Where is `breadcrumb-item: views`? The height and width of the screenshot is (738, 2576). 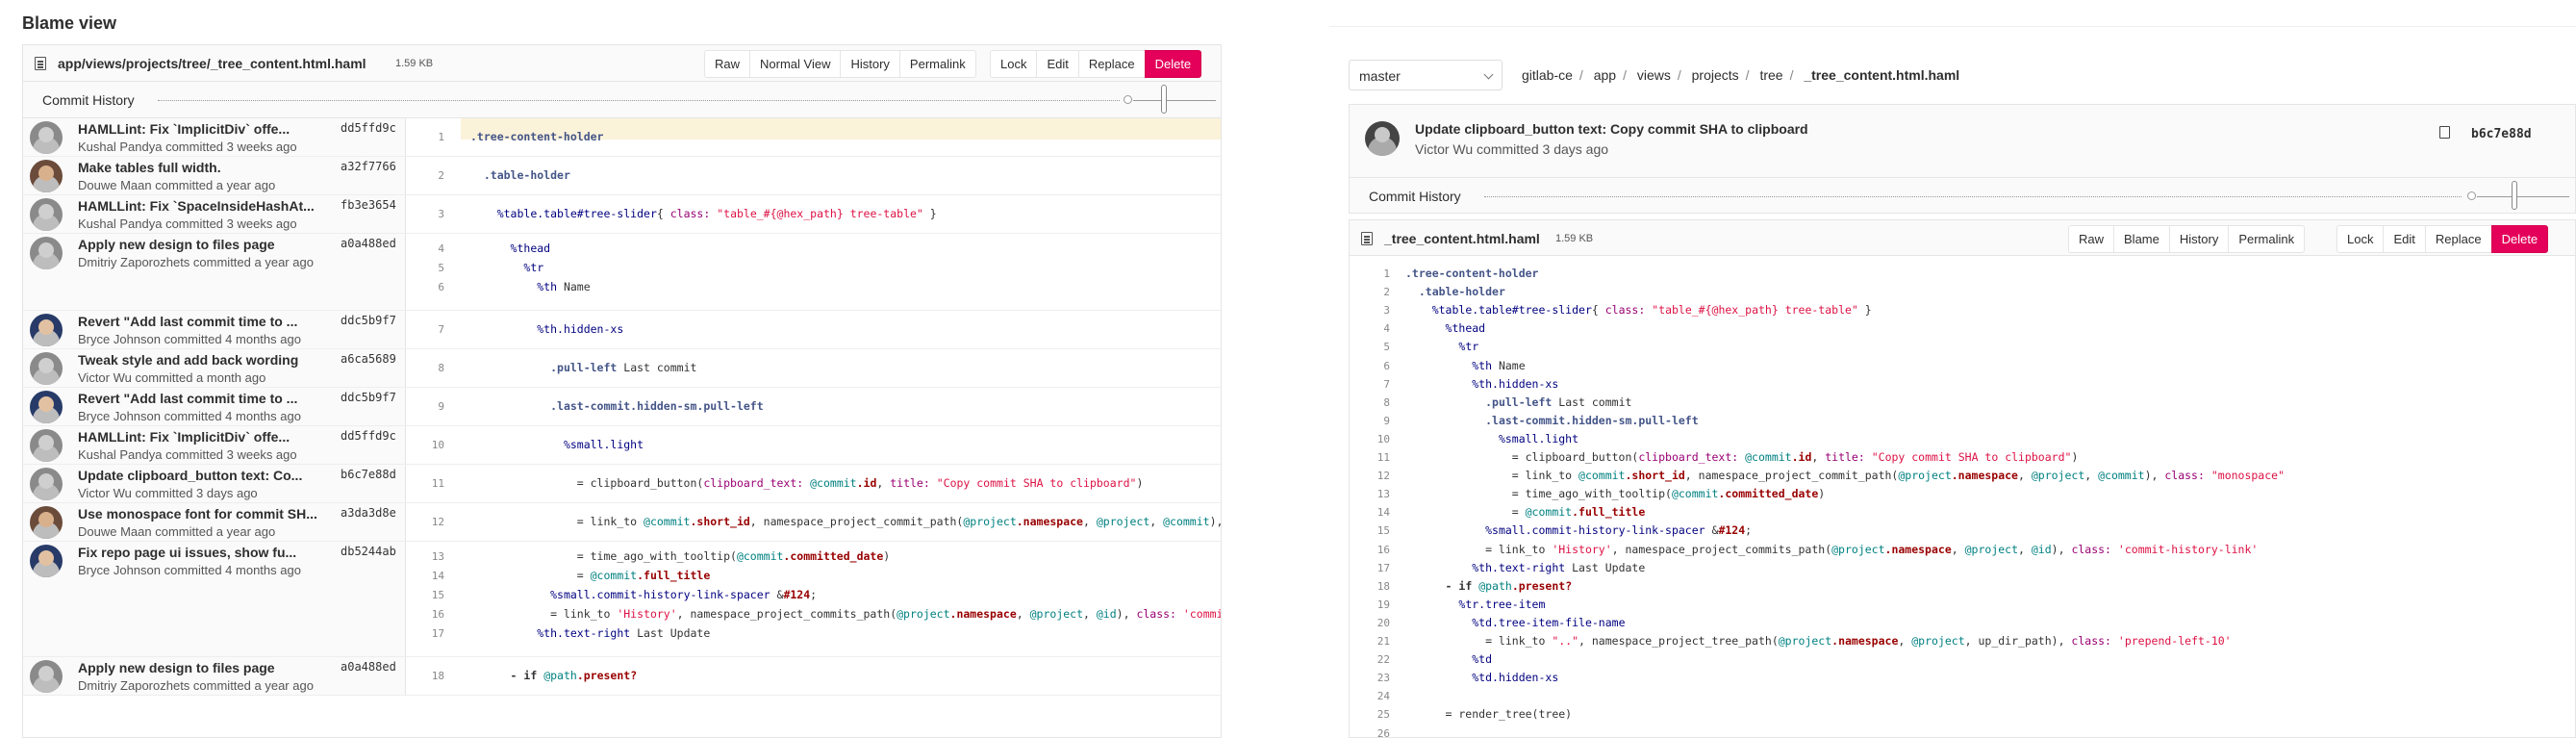 breadcrumb-item: views is located at coordinates (1654, 75).